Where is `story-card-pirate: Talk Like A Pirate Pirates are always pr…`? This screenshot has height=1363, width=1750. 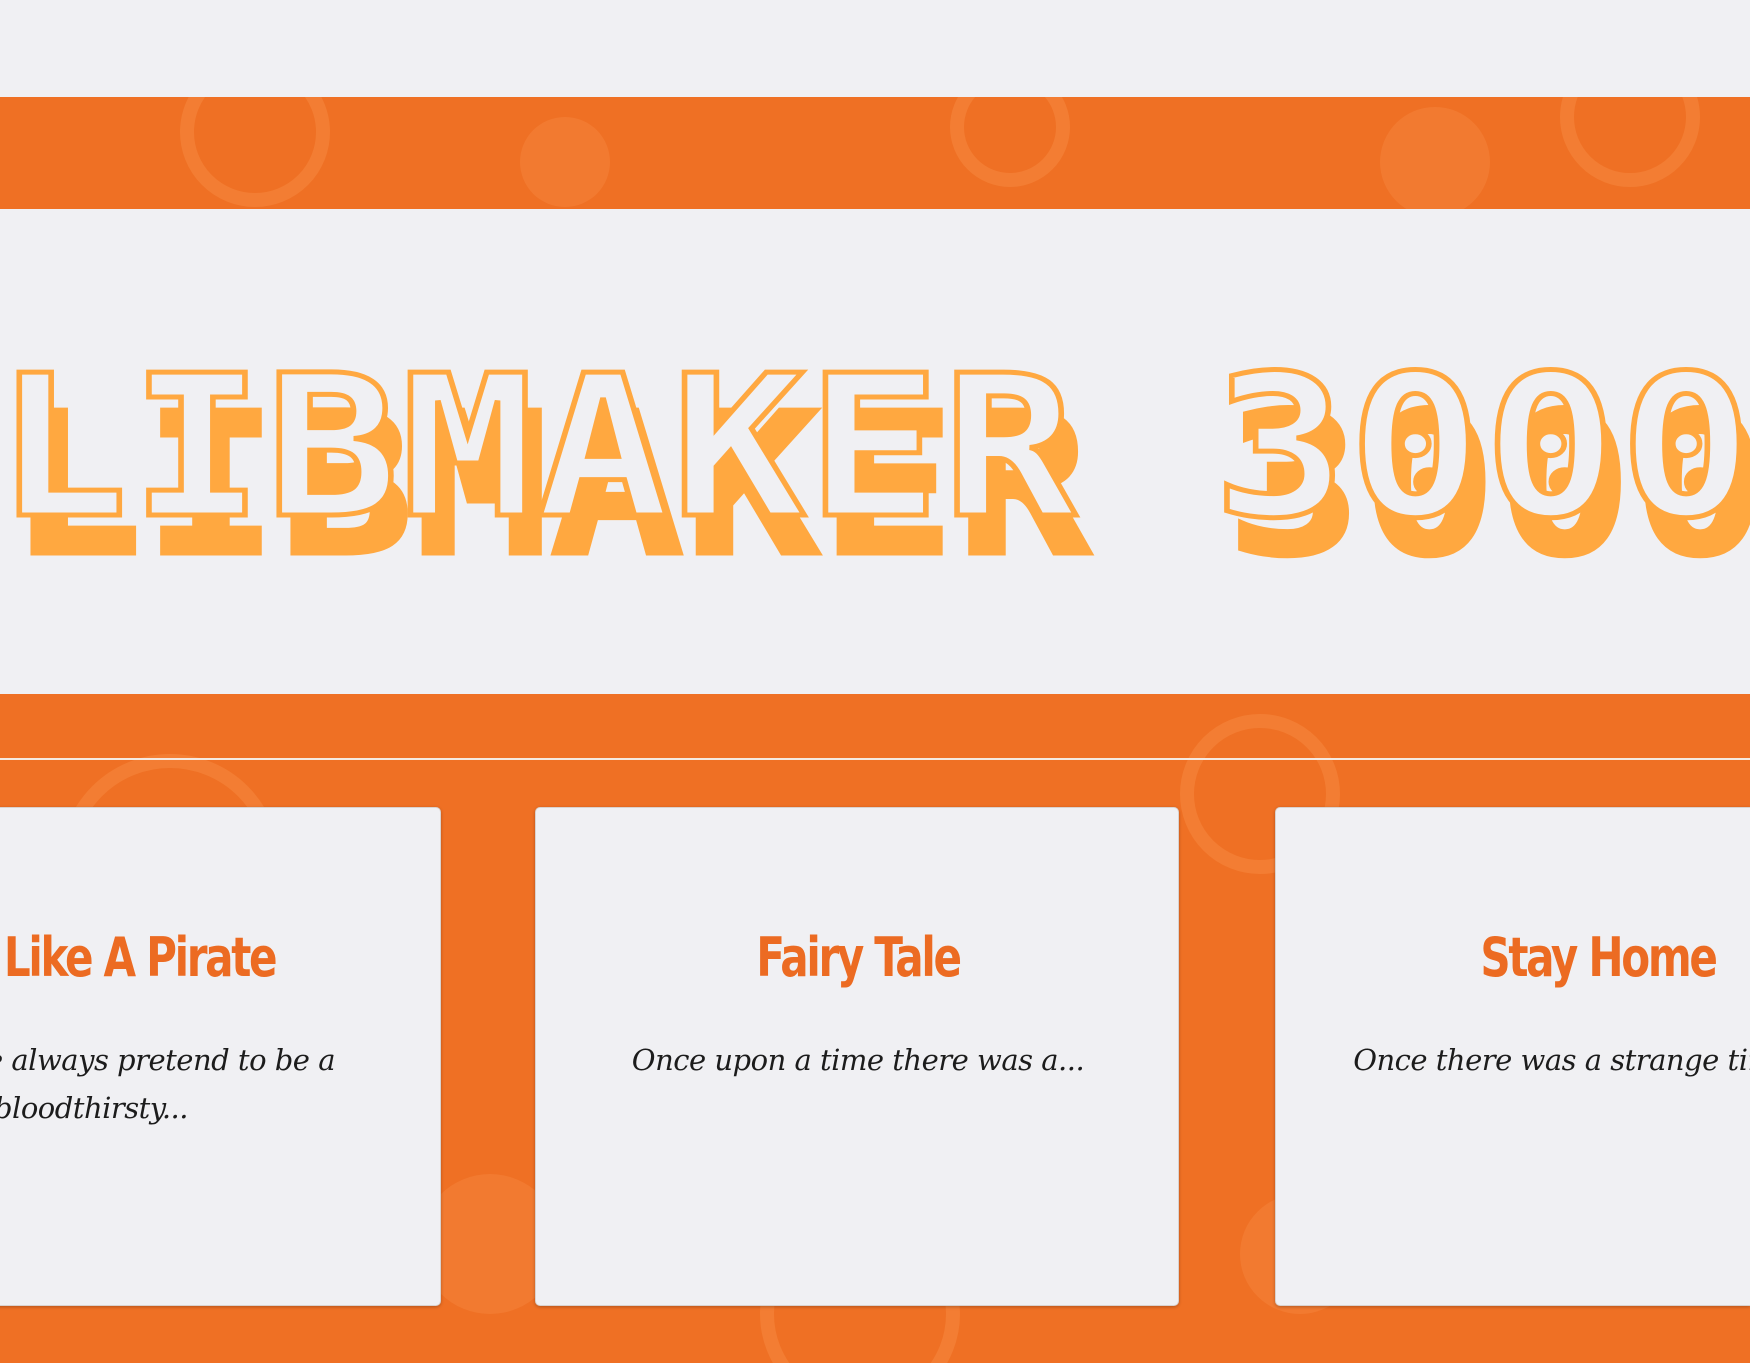
story-card-pirate: Talk Like A Pirate Pirates are always pr… is located at coordinates (220, 1056).